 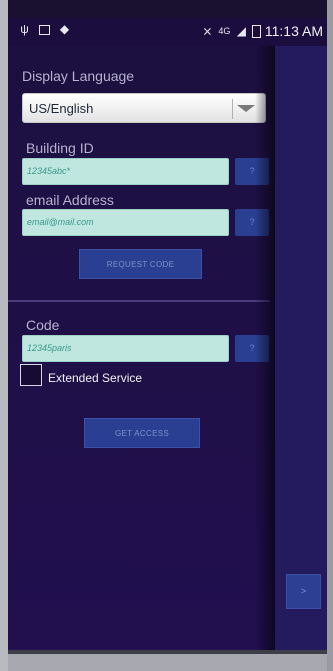 I want to click on phone-bezel-right, so click(x=330, y=335).